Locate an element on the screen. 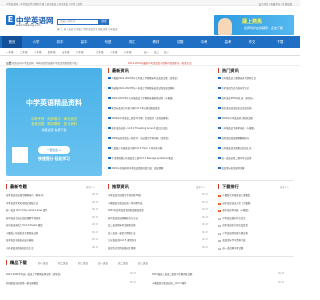  list-item: 外研版英语必修第一册全册教案 is located at coordinates (65, 283).